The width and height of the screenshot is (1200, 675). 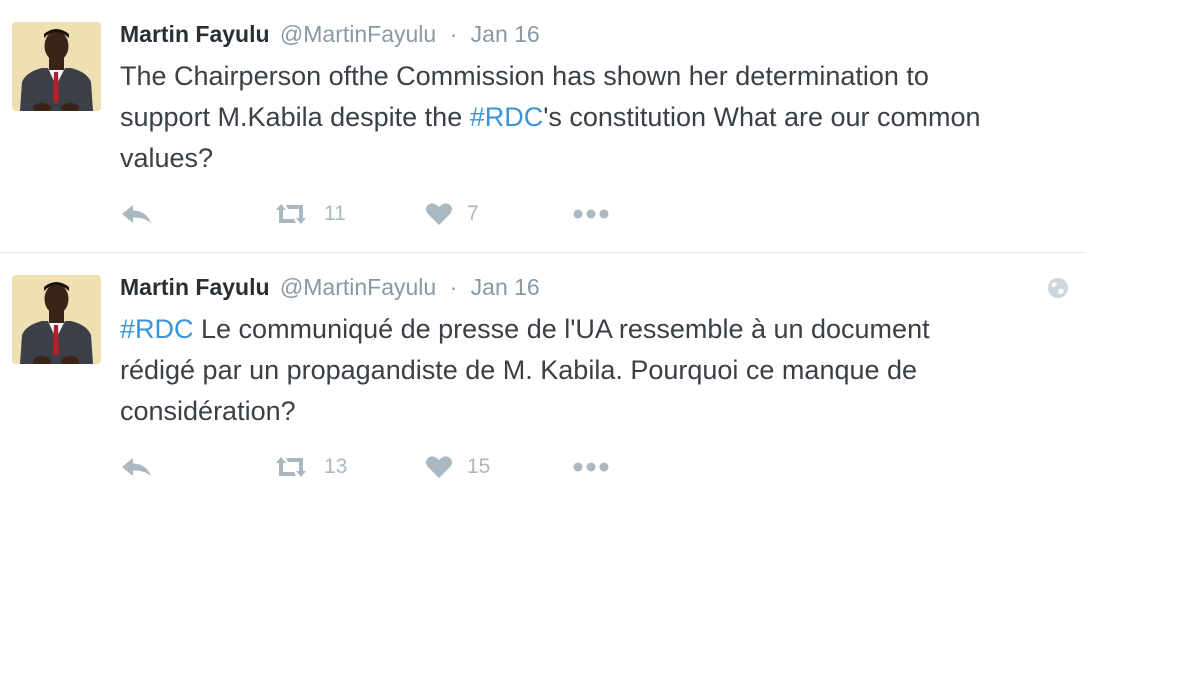 What do you see at coordinates (309, 214) in the screenshot?
I see `retweet-button: 11` at bounding box center [309, 214].